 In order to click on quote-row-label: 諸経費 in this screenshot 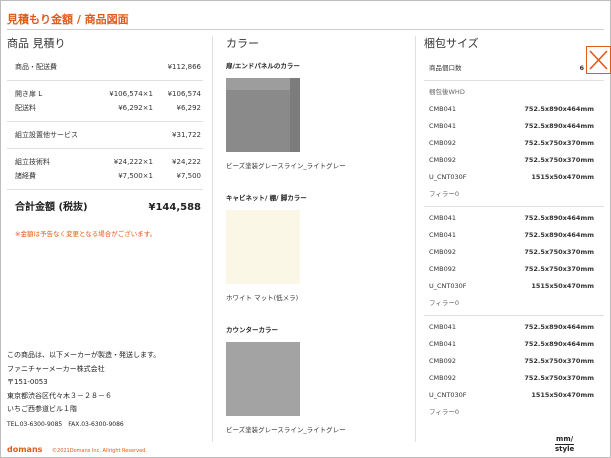, I will do `click(25, 176)`.